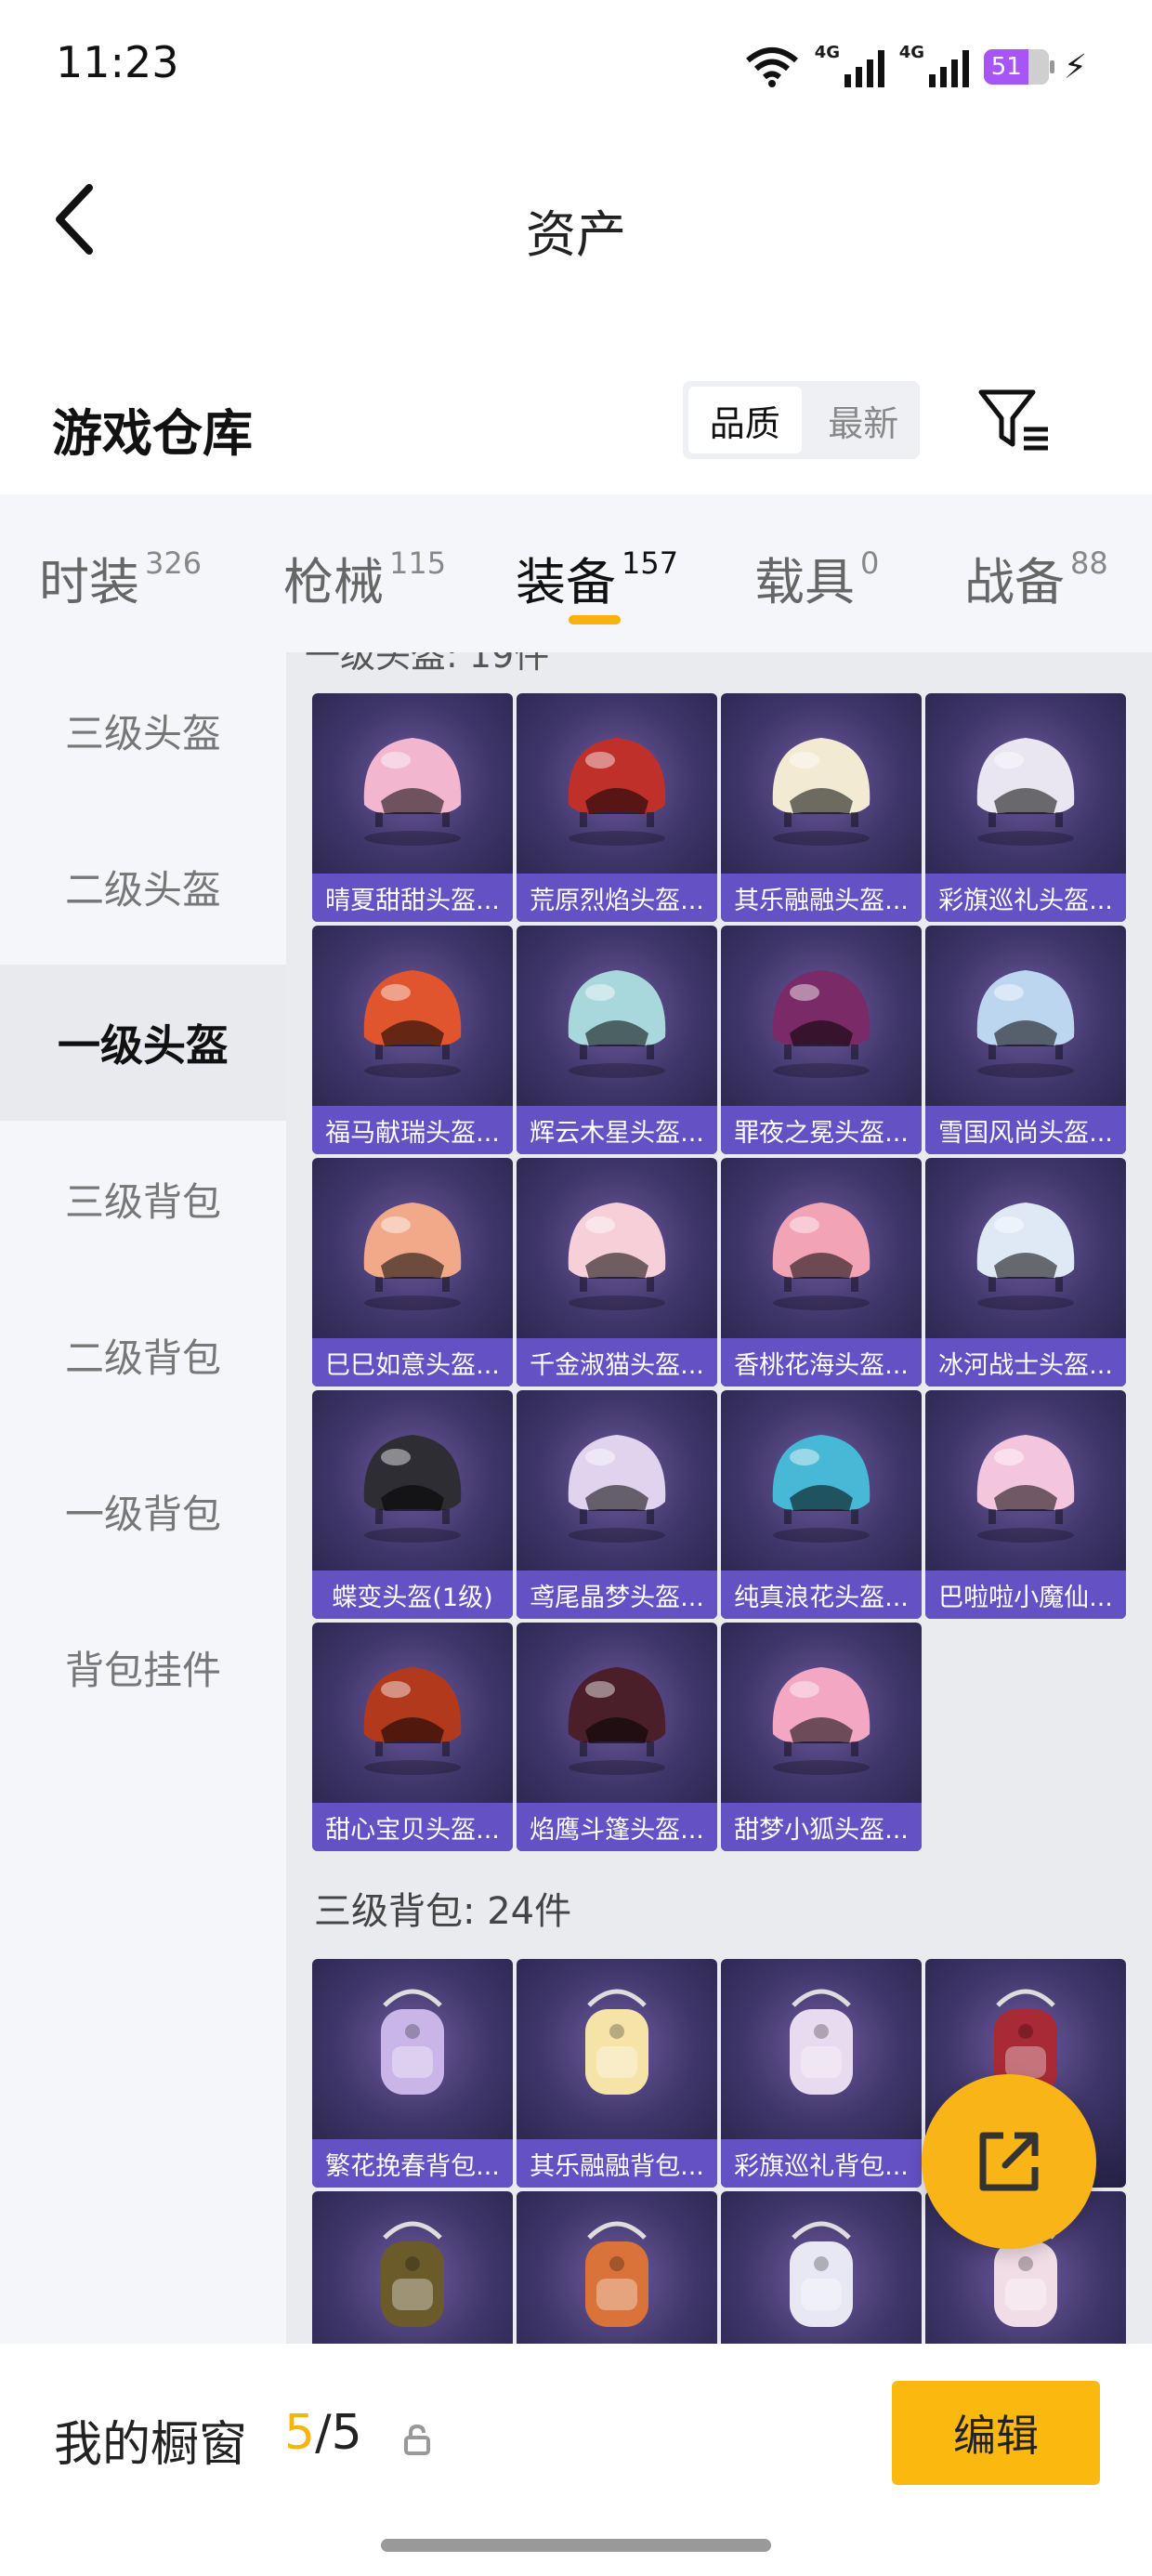  Describe the element at coordinates (597, 577) in the screenshot. I see `tab-equipment: 装备 157` at that location.